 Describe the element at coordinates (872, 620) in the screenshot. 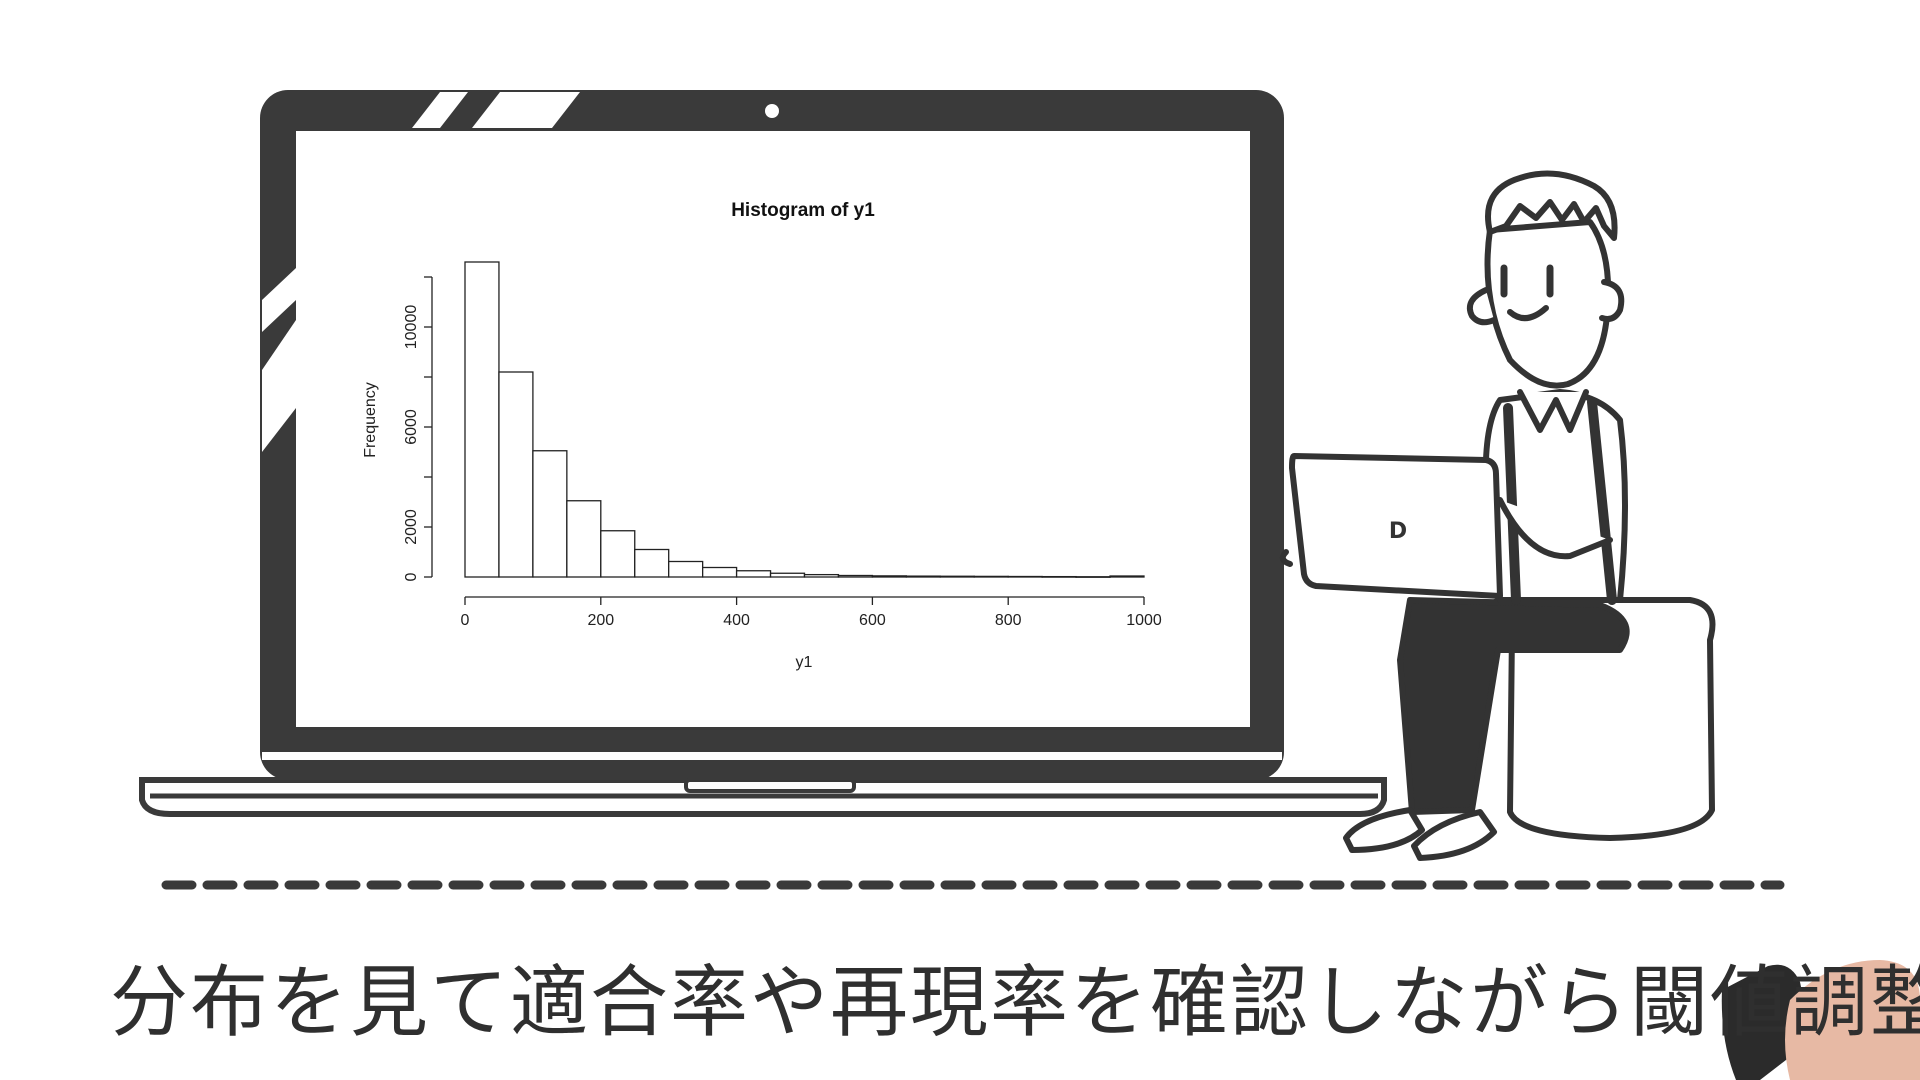

I see `x-tick-label: 600` at that location.